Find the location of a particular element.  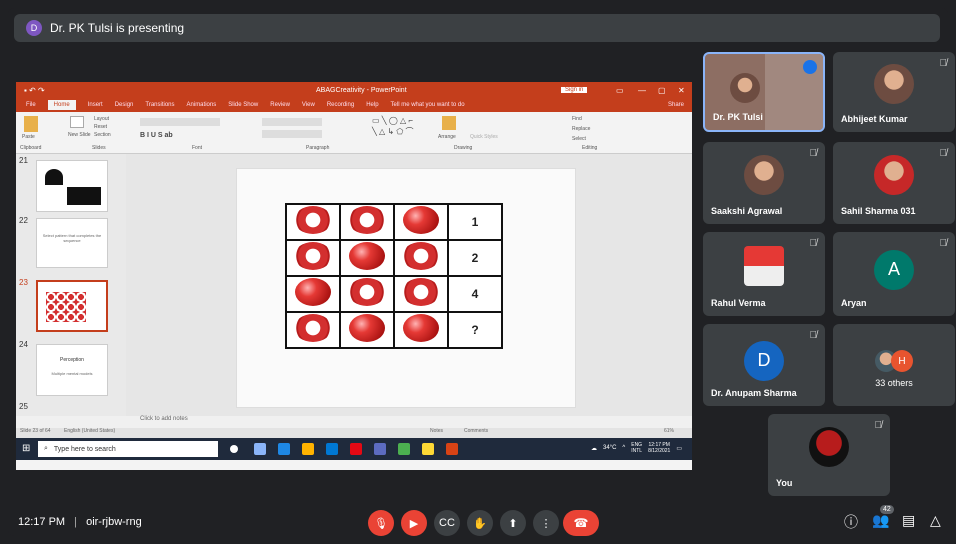

menu-animations: Animations is located at coordinates (202, 105).